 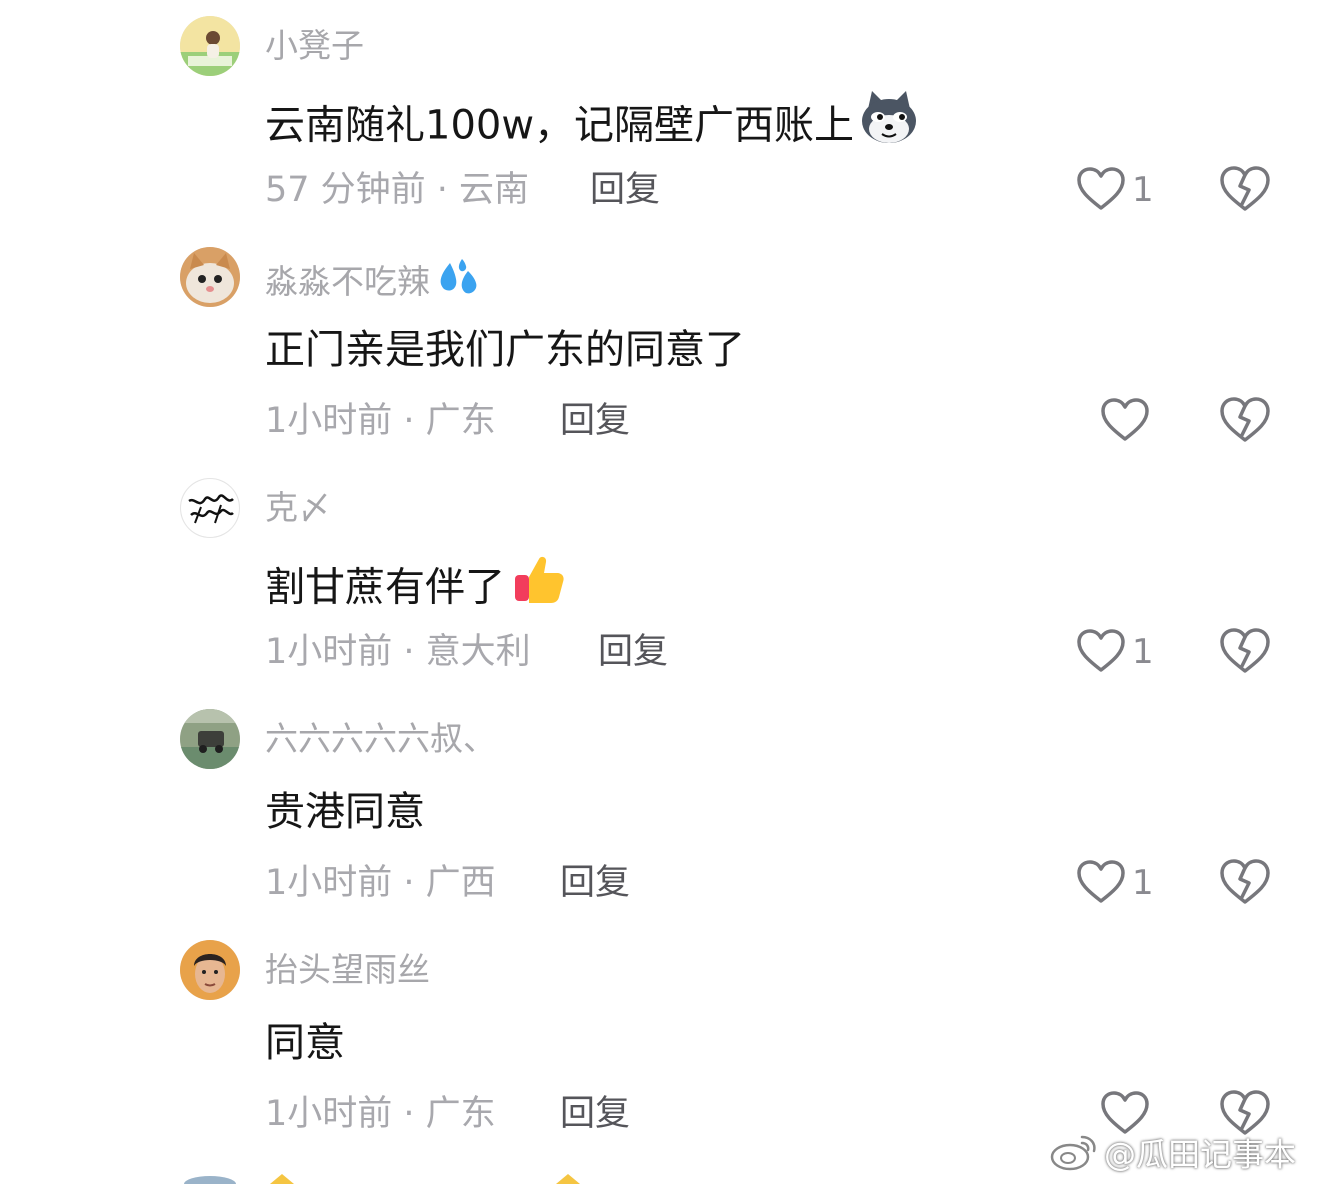 What do you see at coordinates (385, 587) in the screenshot?
I see `comment-text-body: 割甘蔗有伴了` at bounding box center [385, 587].